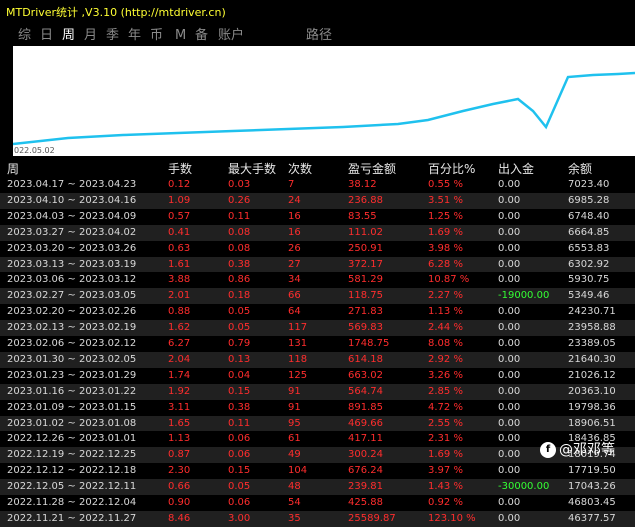 This screenshot has width=635, height=527. Describe the element at coordinates (516, 169) in the screenshot. I see `header-deposit: 出入金` at that location.